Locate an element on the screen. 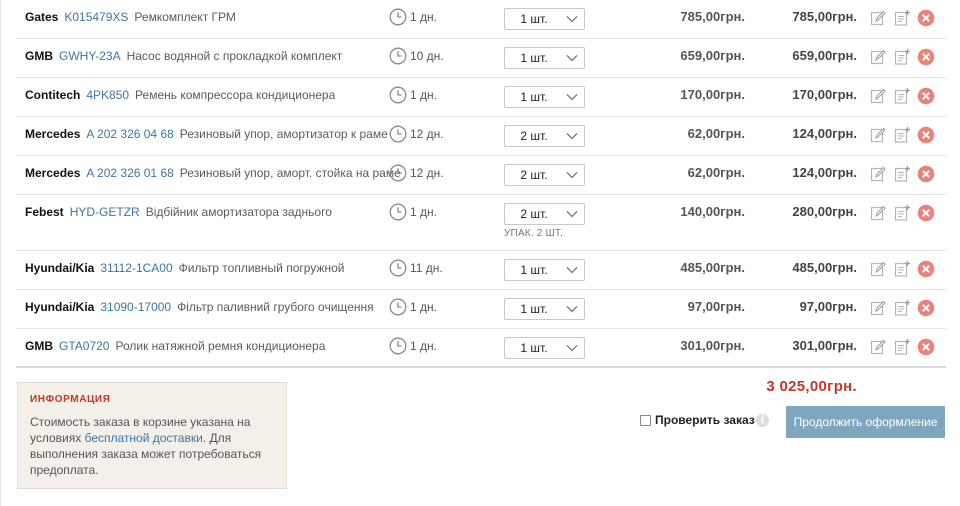  unit-price: 170,00грн. is located at coordinates (712, 94).